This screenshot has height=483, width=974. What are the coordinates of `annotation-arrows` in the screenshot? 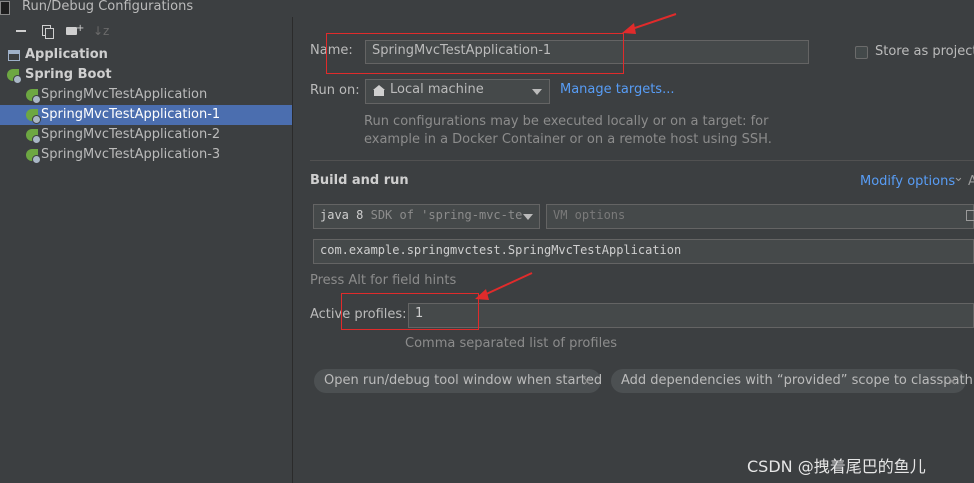 It's located at (576, 156).